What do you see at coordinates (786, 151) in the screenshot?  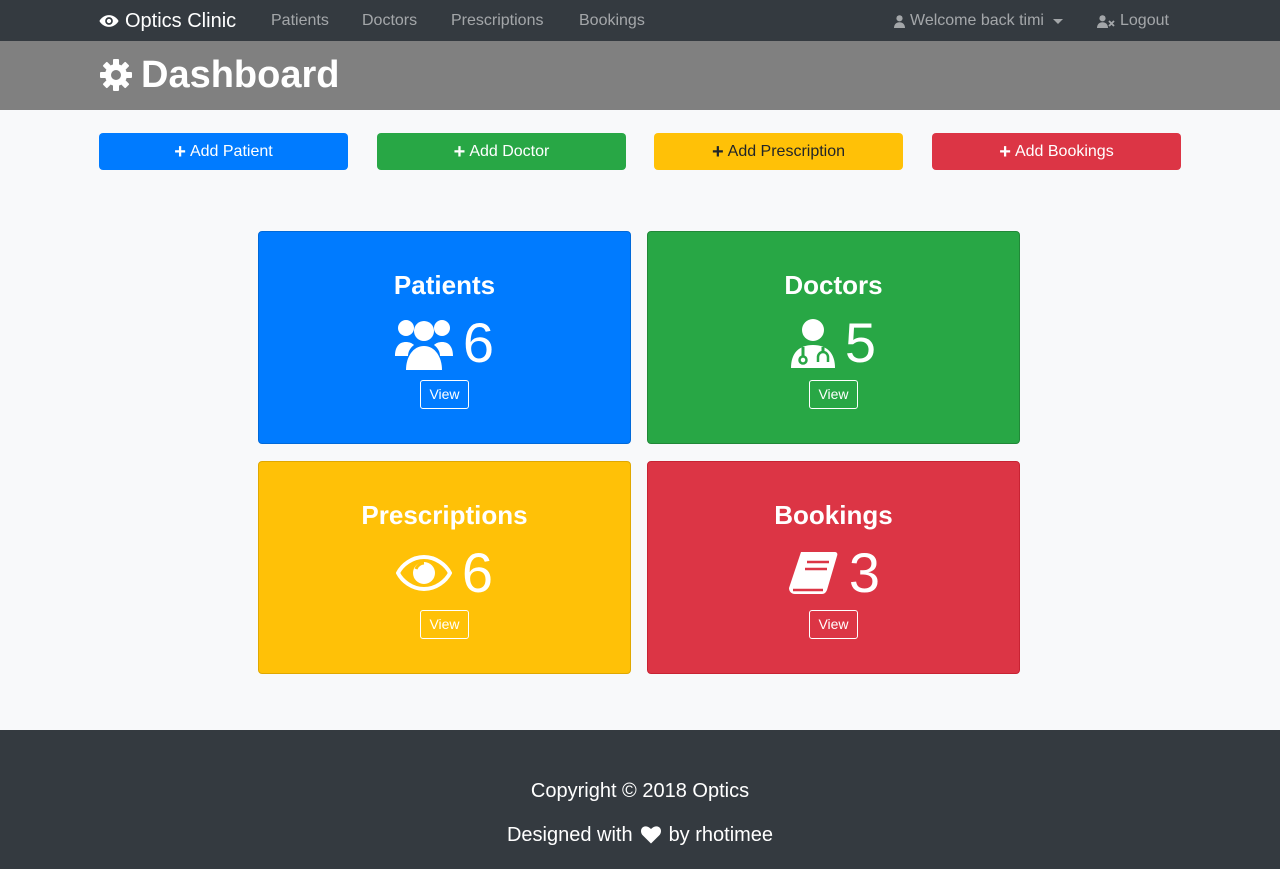 I see `add-prescription-label: Add Prescription` at bounding box center [786, 151].